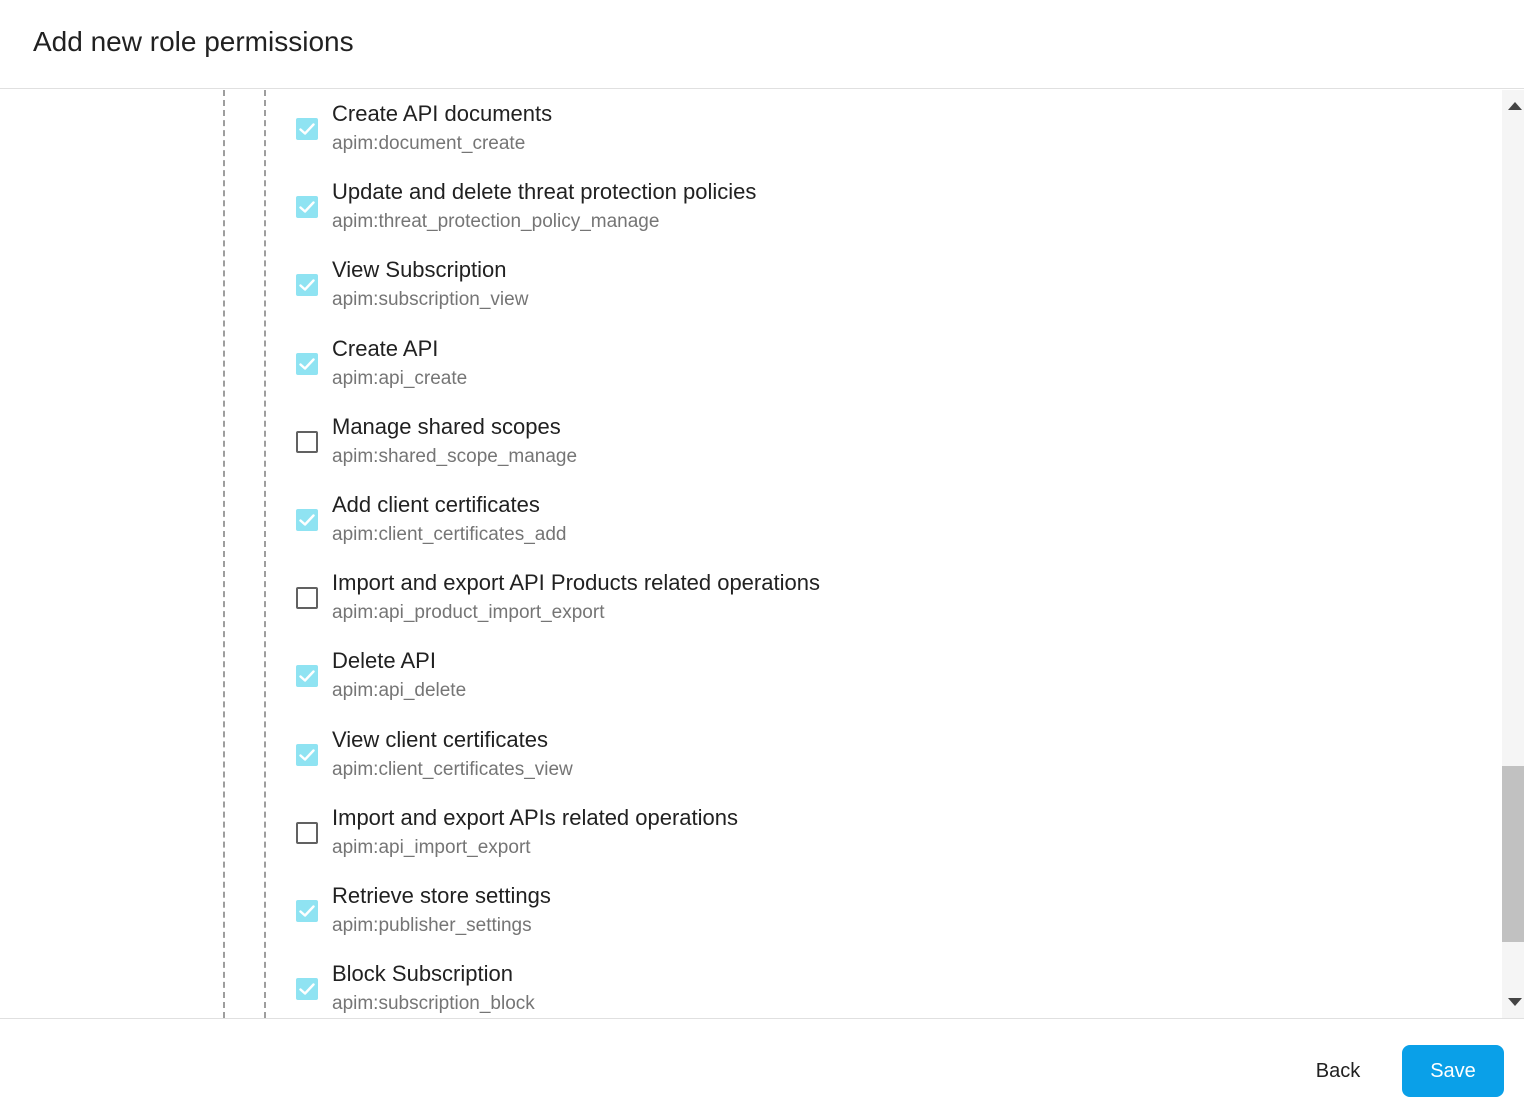  What do you see at coordinates (1453, 1071) in the screenshot?
I see `save-button: Save` at bounding box center [1453, 1071].